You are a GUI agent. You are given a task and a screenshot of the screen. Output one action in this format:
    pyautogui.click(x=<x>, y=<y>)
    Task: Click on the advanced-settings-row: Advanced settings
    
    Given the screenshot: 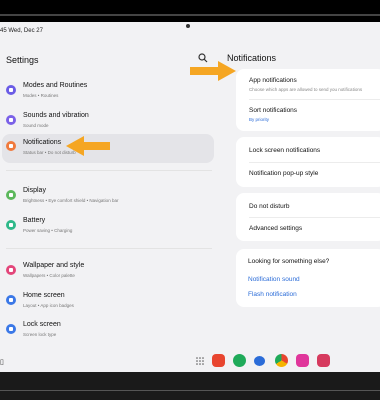 What is the action you would take?
    pyautogui.click(x=275, y=228)
    